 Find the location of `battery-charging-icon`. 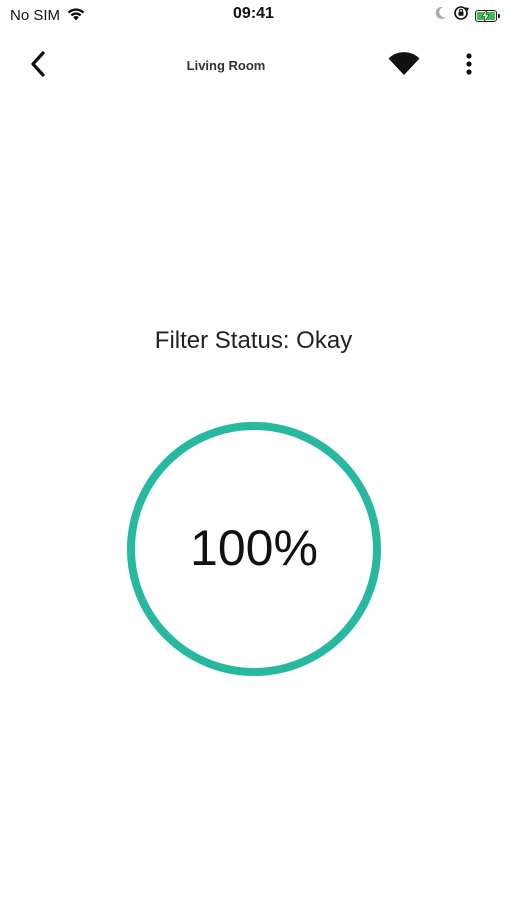

battery-charging-icon is located at coordinates (487, 15).